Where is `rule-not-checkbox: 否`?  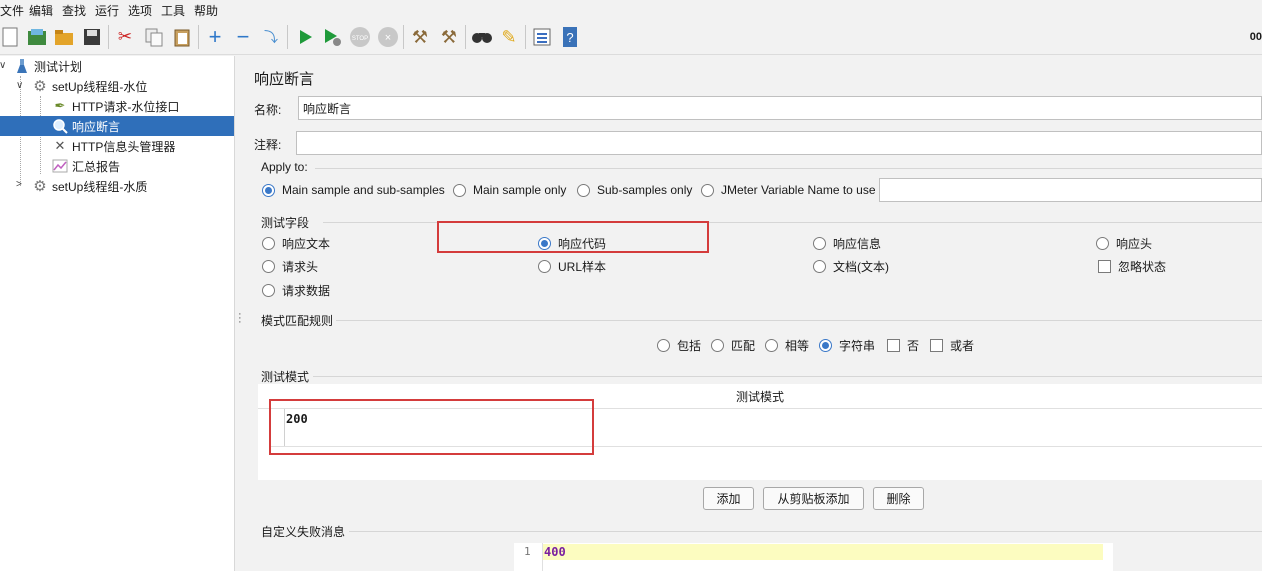
rule-not-checkbox: 否 is located at coordinates (903, 345).